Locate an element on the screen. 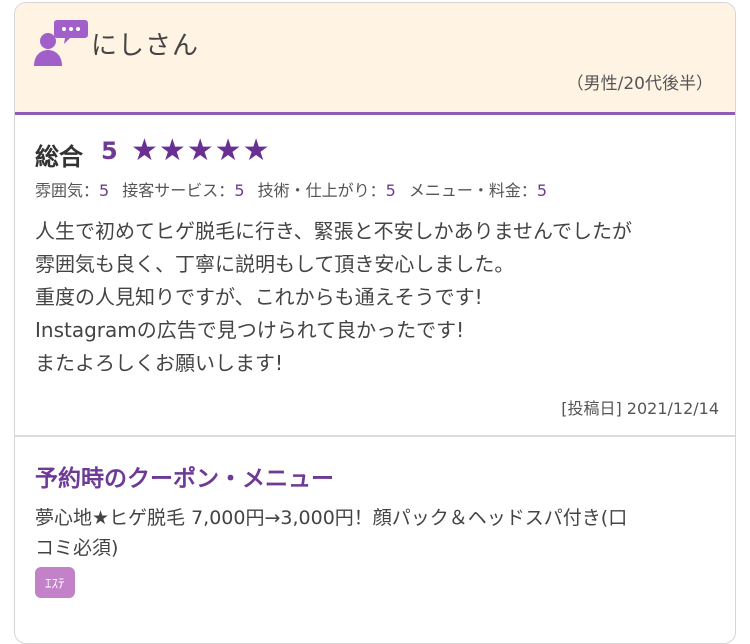 The image size is (750, 644). review-line: Instagramの広告で見つけられて良かったです! is located at coordinates (250, 330).